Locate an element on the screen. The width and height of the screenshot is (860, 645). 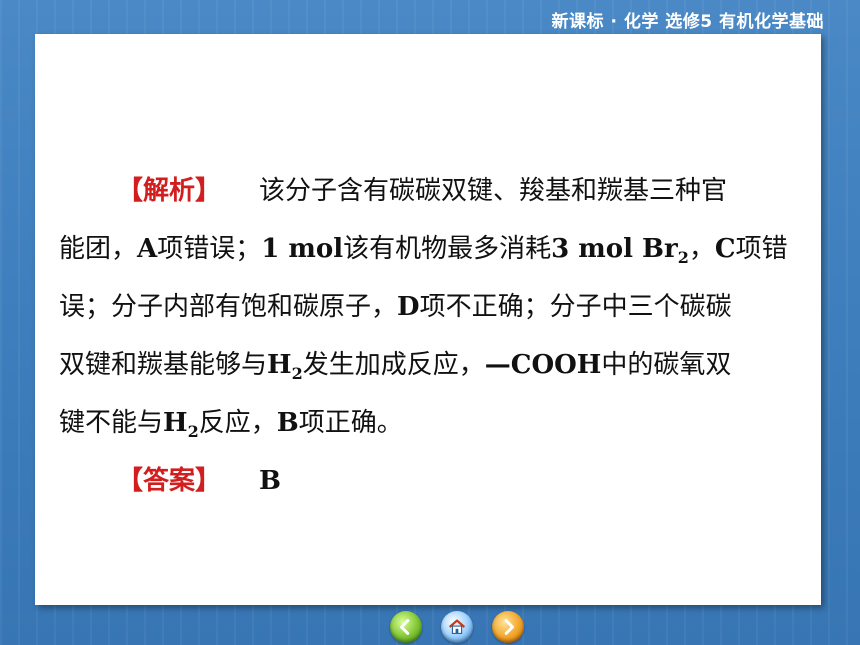
analysis-line-3: 误；分子内部有饱和碳原子，D项不正确；分子中三个碳碳 is located at coordinates (395, 307).